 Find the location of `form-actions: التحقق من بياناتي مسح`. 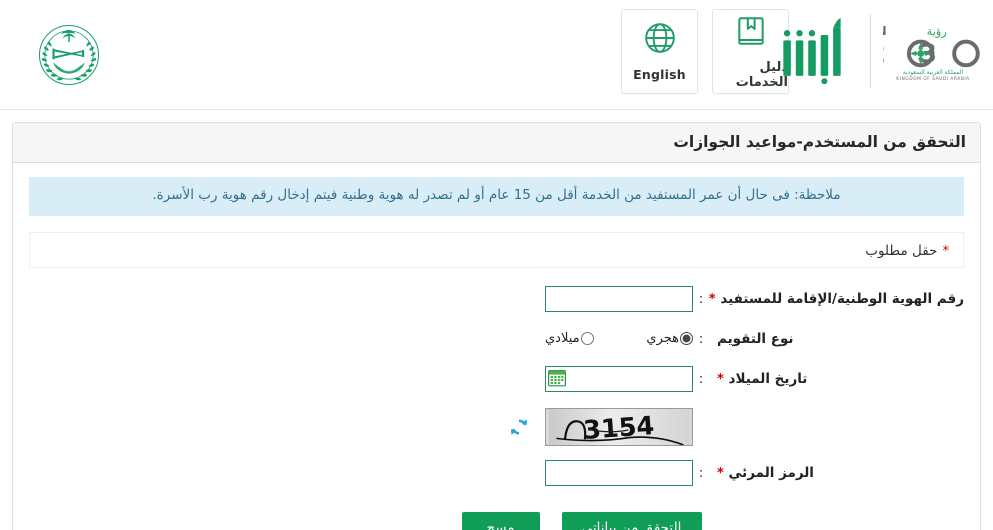

form-actions: التحقق من بياناتي مسح is located at coordinates (511, 513).